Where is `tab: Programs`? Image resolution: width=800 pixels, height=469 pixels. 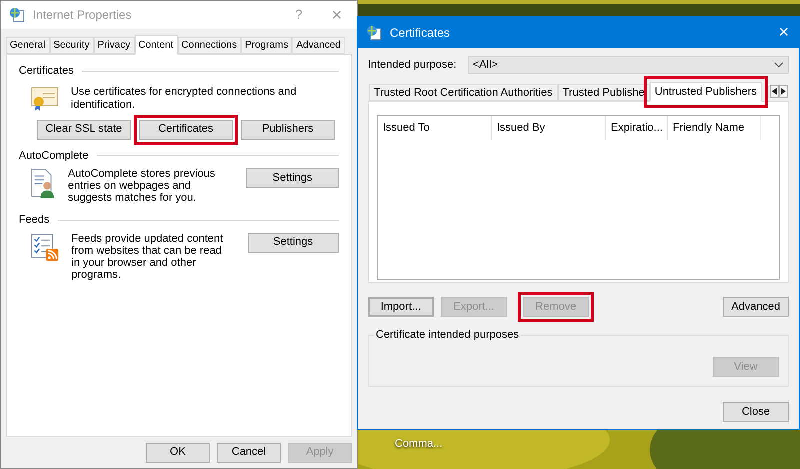 tab: Programs is located at coordinates (266, 45).